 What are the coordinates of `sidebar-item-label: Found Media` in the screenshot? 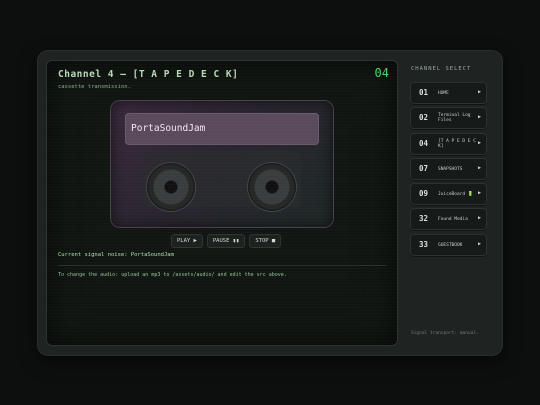 It's located at (453, 219).